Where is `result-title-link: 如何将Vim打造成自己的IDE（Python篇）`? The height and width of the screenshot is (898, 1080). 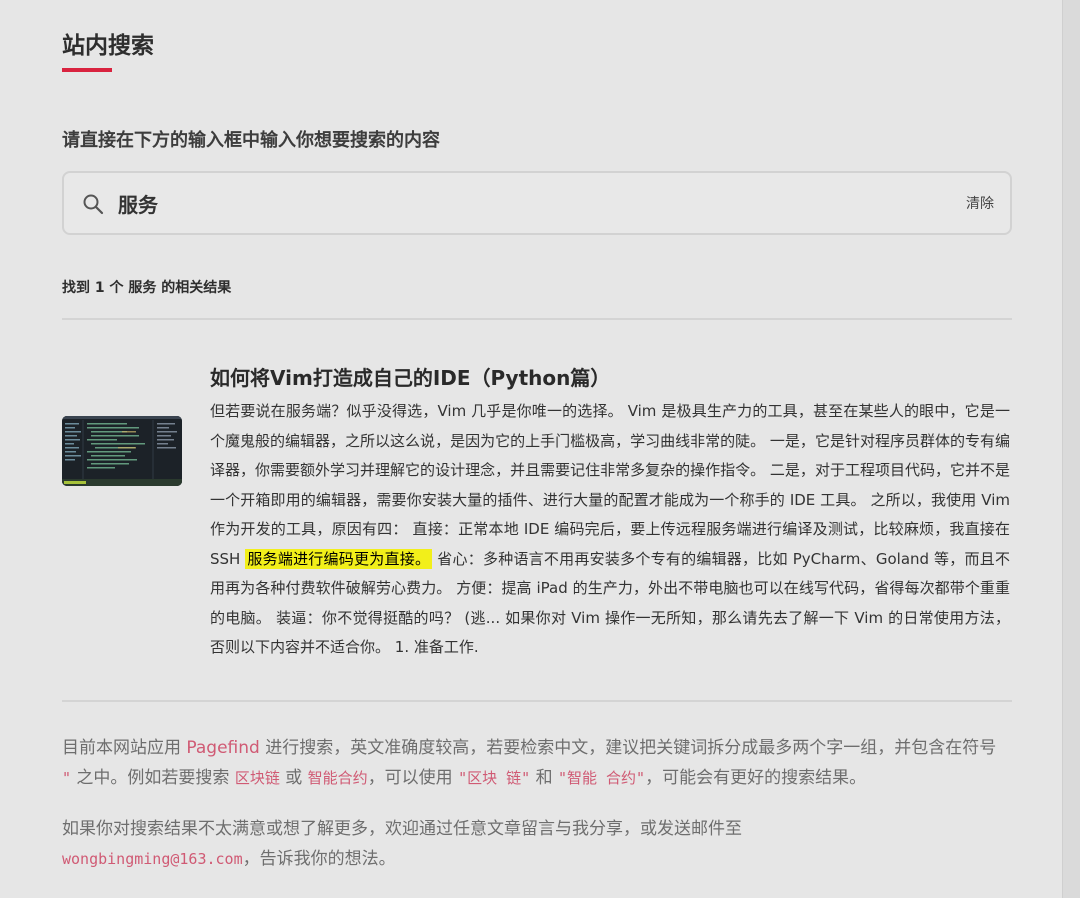
result-title-link: 如何将Vim打造成自己的IDE（Python篇） is located at coordinates (410, 376).